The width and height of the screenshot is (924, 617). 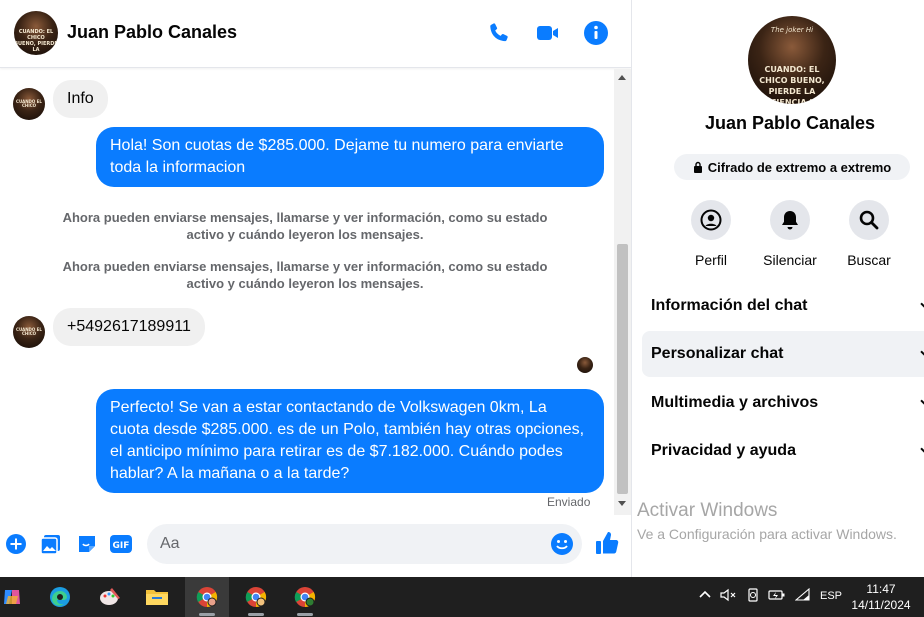 I want to click on profile-label: Perfil, so click(x=711, y=260).